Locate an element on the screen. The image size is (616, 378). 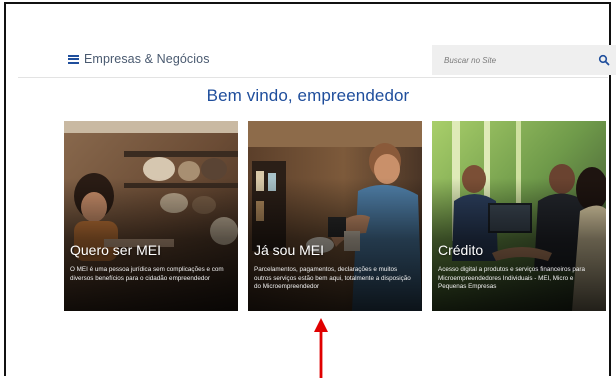
menu-icon is located at coordinates (73, 59).